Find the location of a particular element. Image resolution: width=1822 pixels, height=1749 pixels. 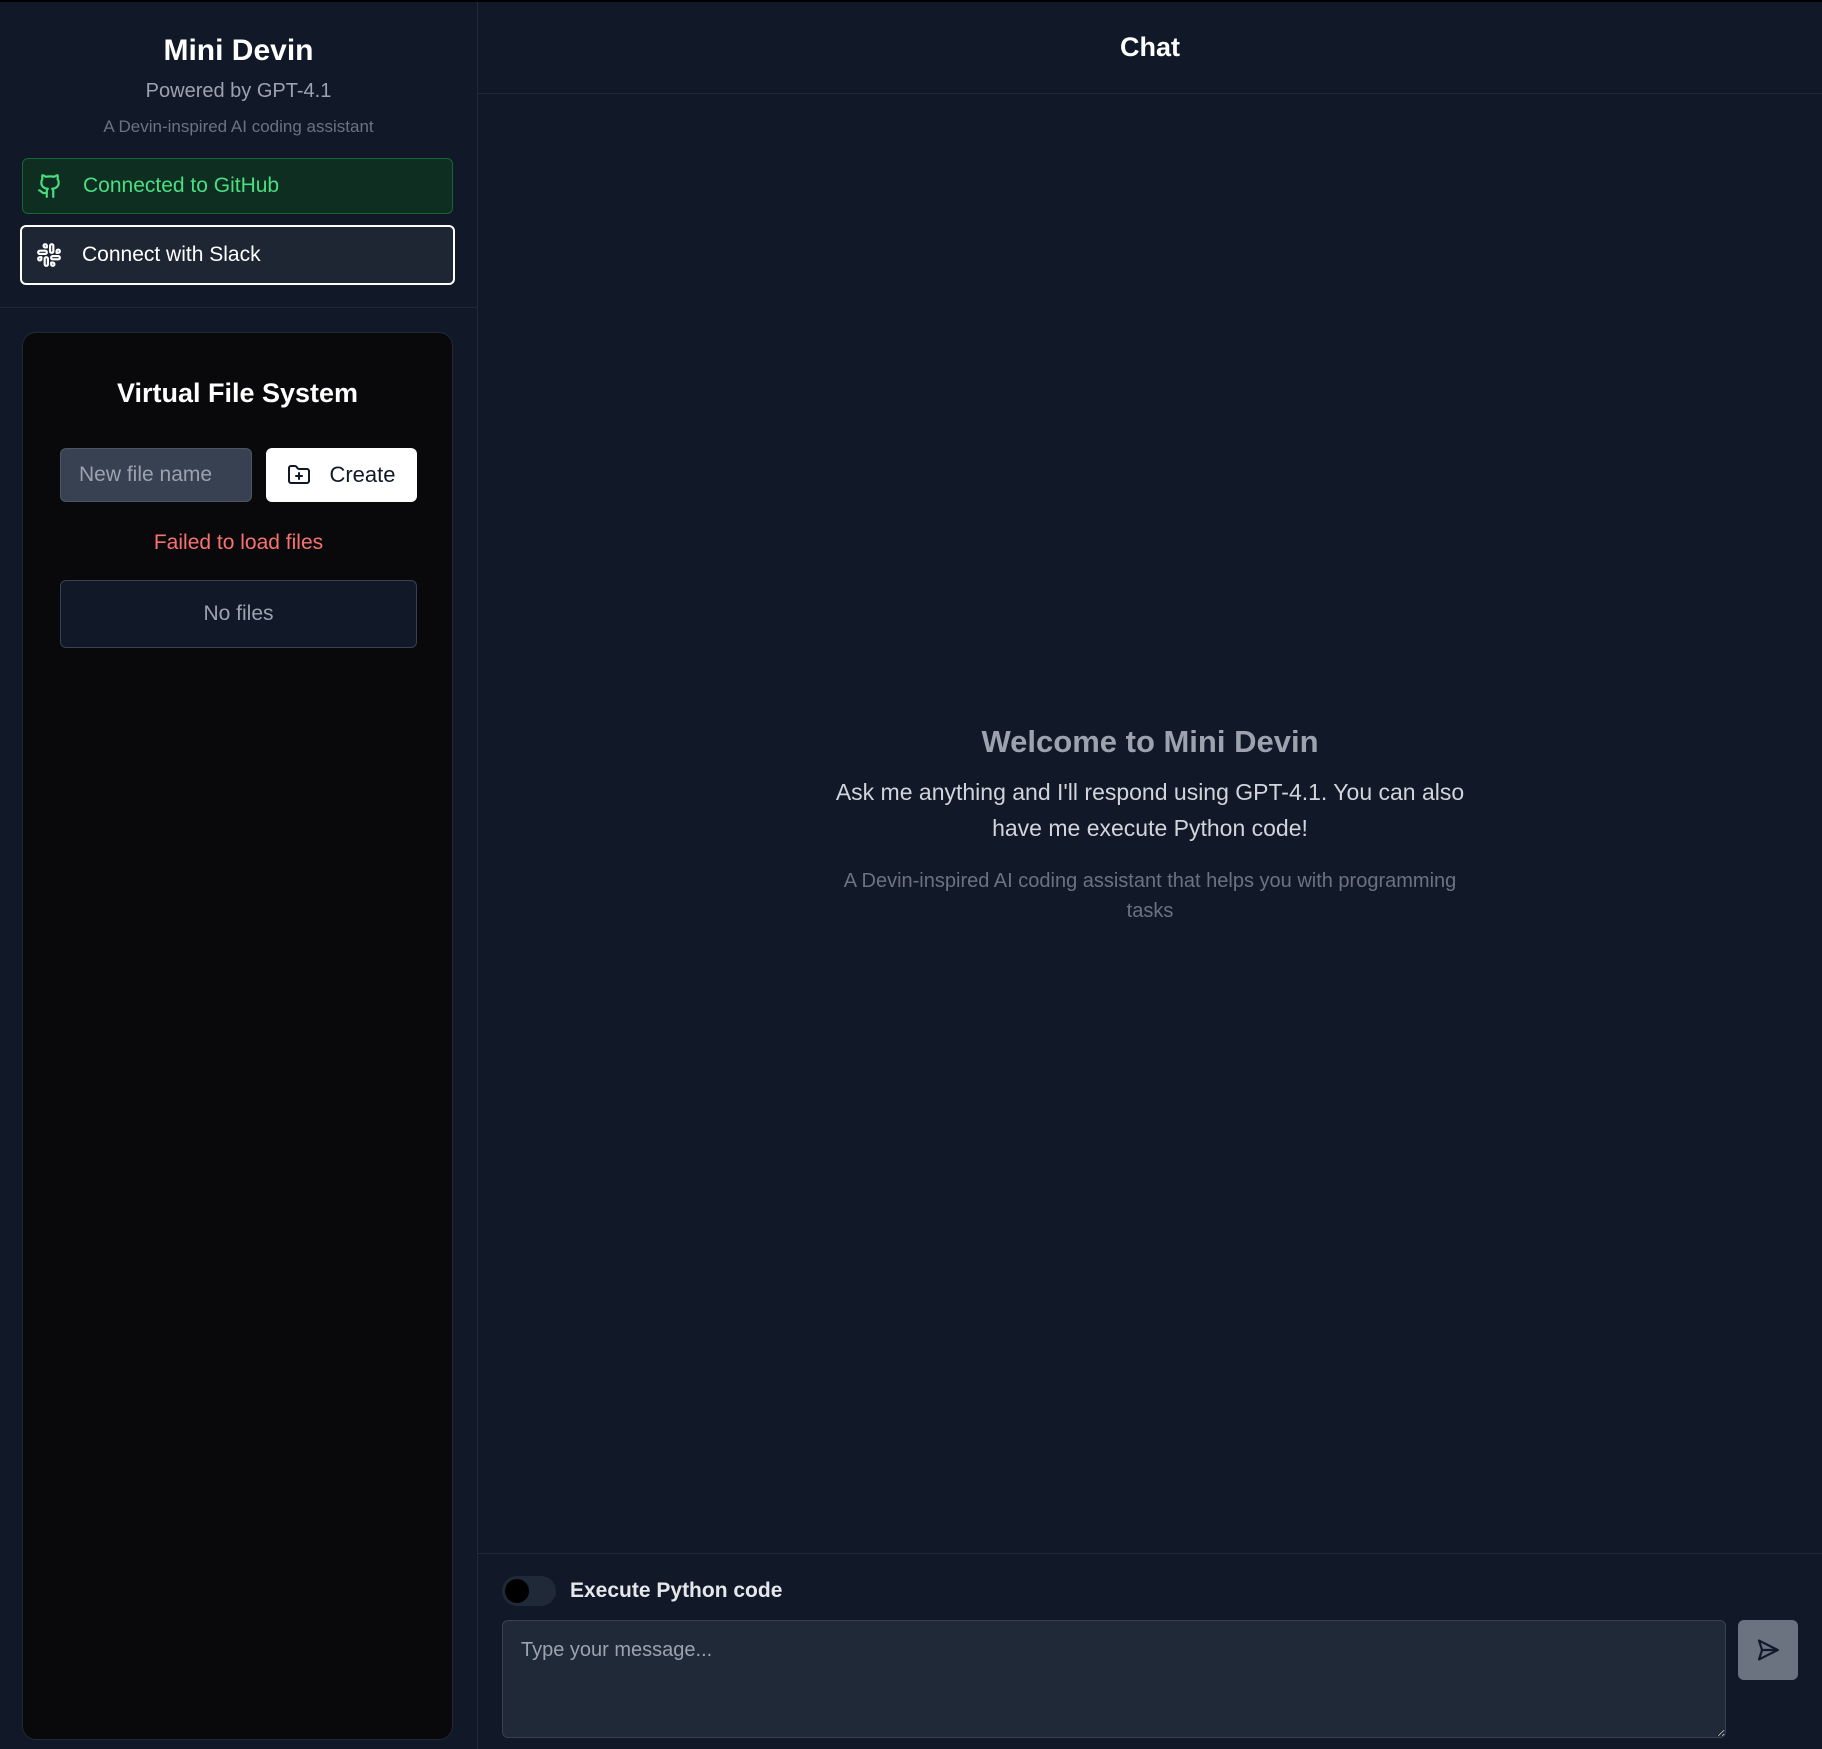

sidebar-divider is located at coordinates (239, 307).